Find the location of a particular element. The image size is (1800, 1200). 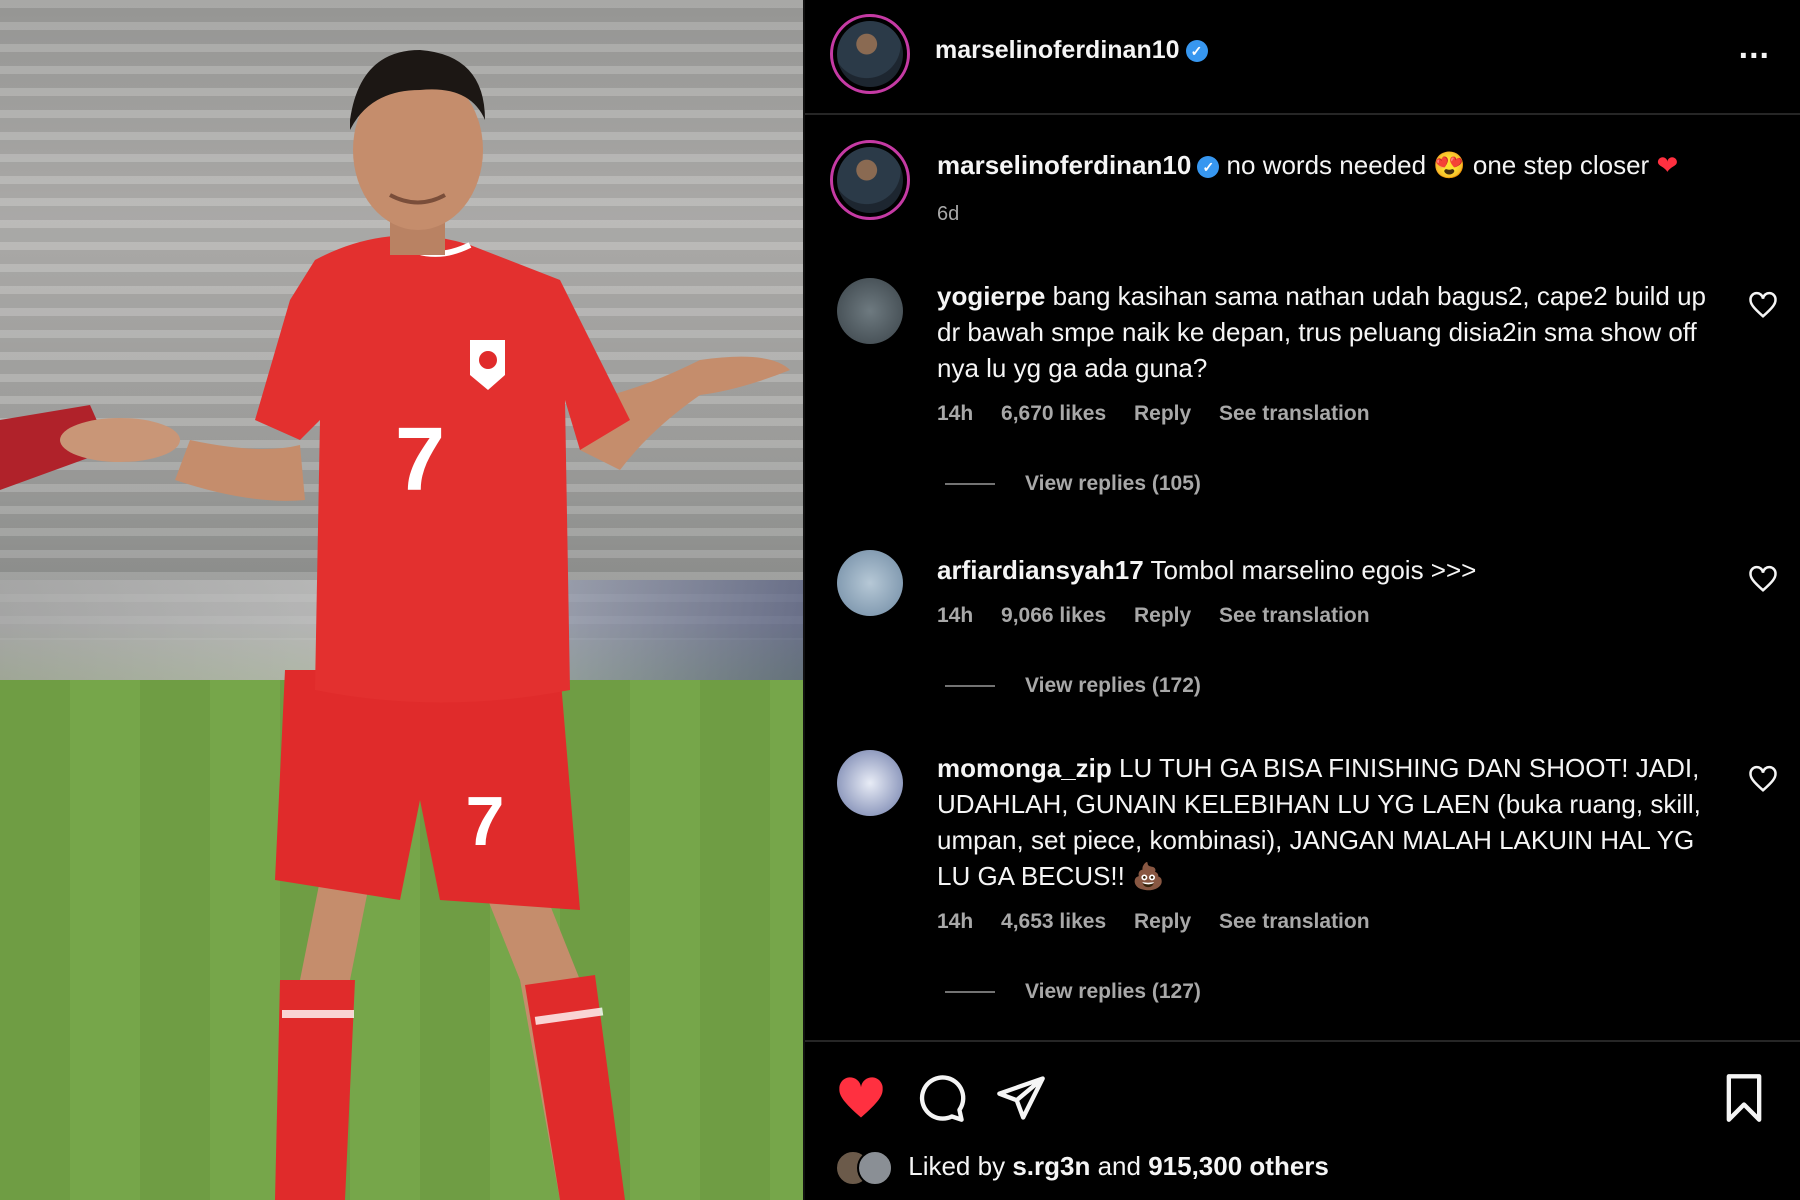

red-heart-emoji: ❤ is located at coordinates (1667, 165).